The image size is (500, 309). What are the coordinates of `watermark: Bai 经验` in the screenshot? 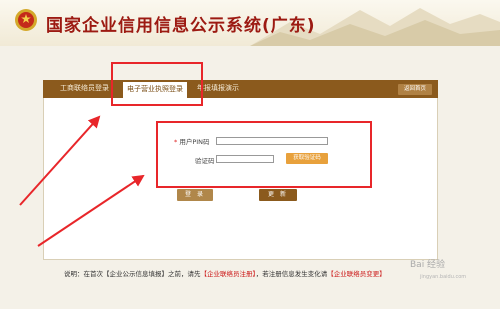 It's located at (428, 265).